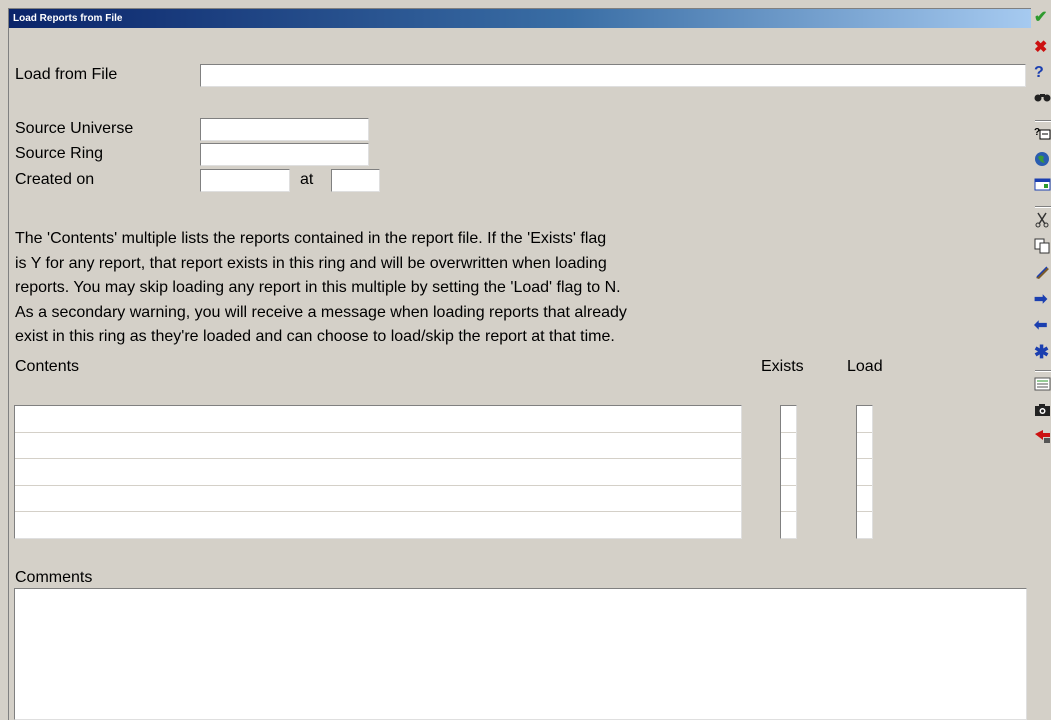  I want to click on load-from-file-label: Load from File, so click(66, 74).